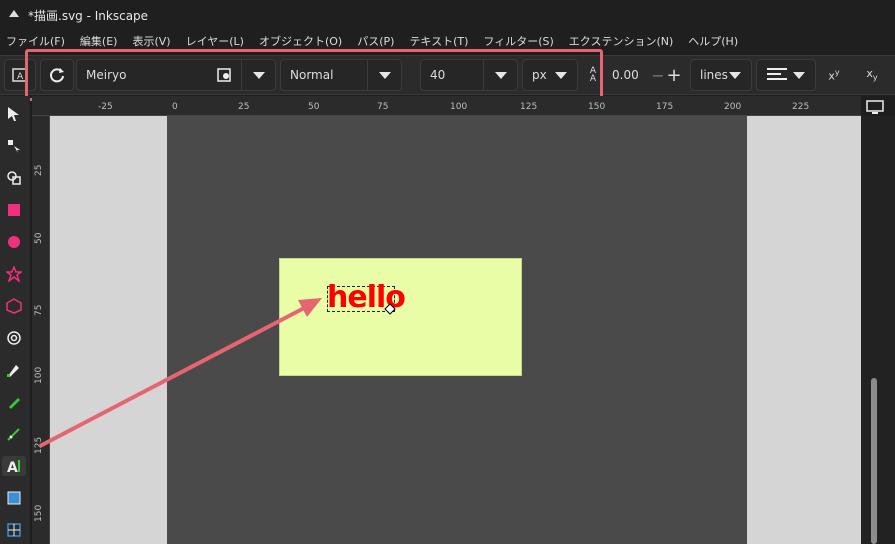  What do you see at coordinates (14, 178) in the screenshot?
I see `shape-builder-tool-icon` at bounding box center [14, 178].